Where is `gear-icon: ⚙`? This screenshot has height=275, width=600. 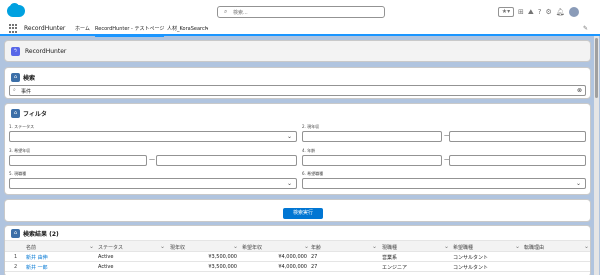
gear-icon: ⚙ is located at coordinates (548, 12).